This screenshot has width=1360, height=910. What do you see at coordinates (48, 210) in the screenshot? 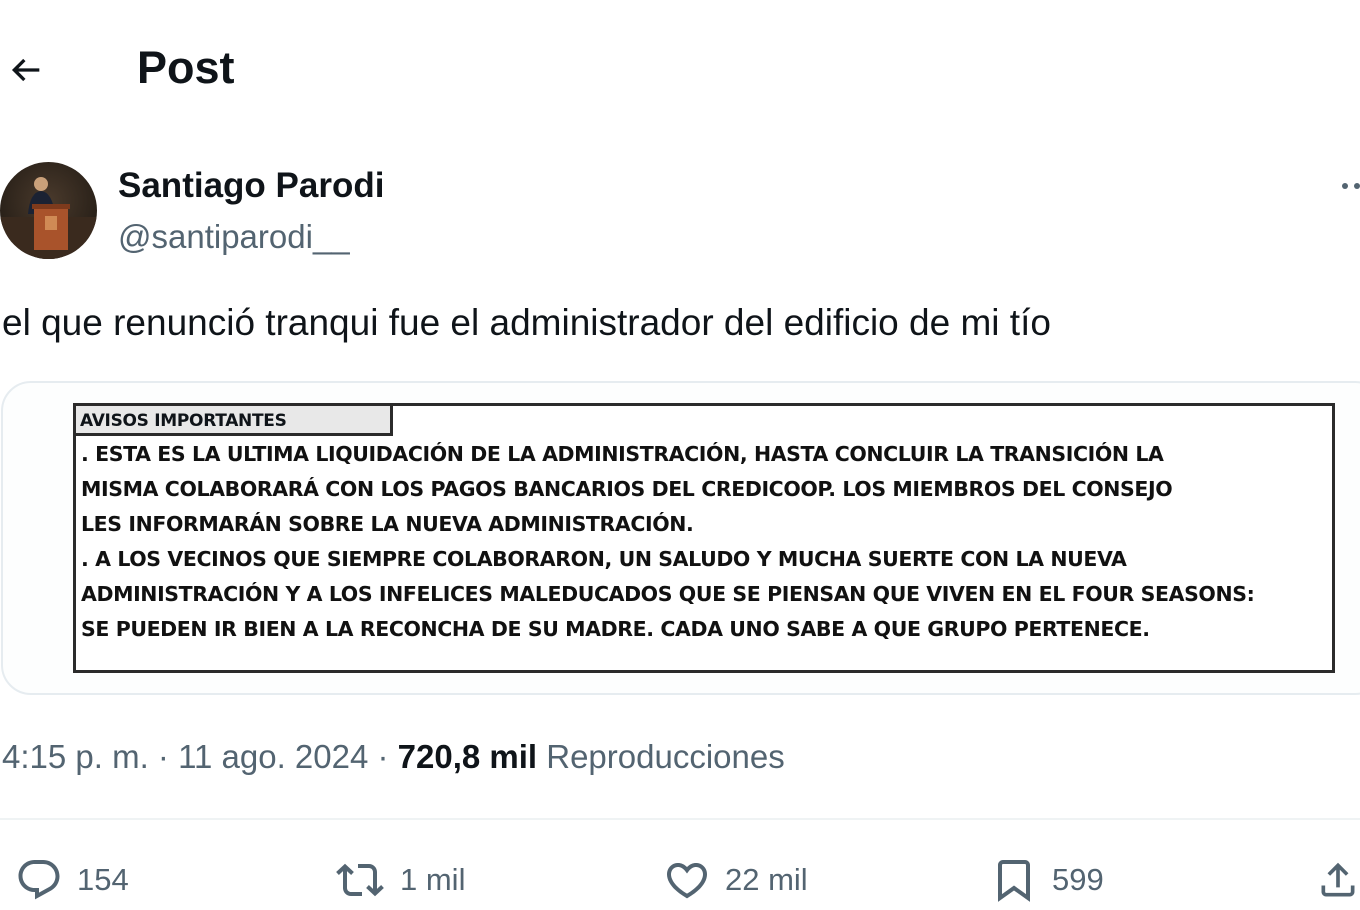
I see `avatar` at bounding box center [48, 210].